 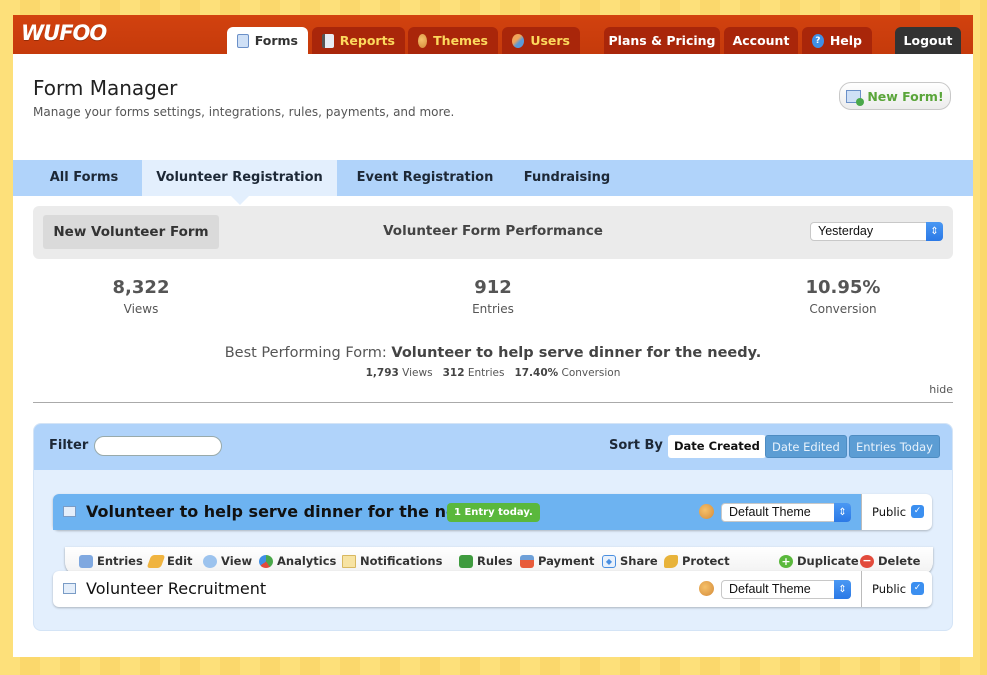 I want to click on nav-tab-account: Account, so click(x=761, y=40).